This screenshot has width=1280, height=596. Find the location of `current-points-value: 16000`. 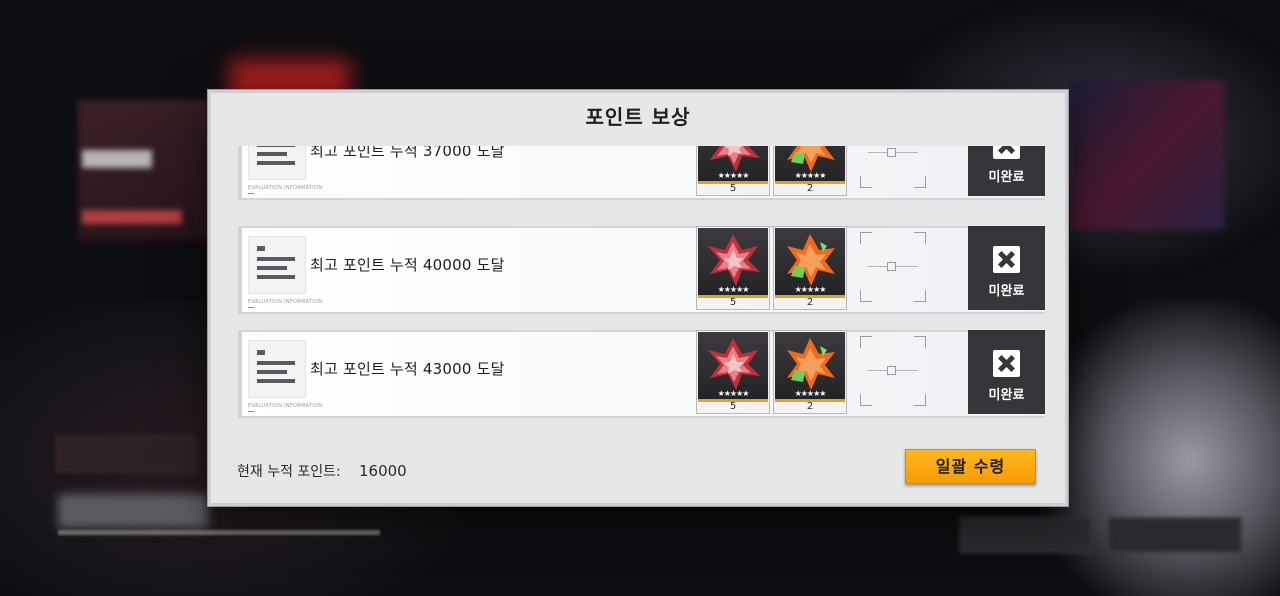

current-points-value: 16000 is located at coordinates (383, 471).